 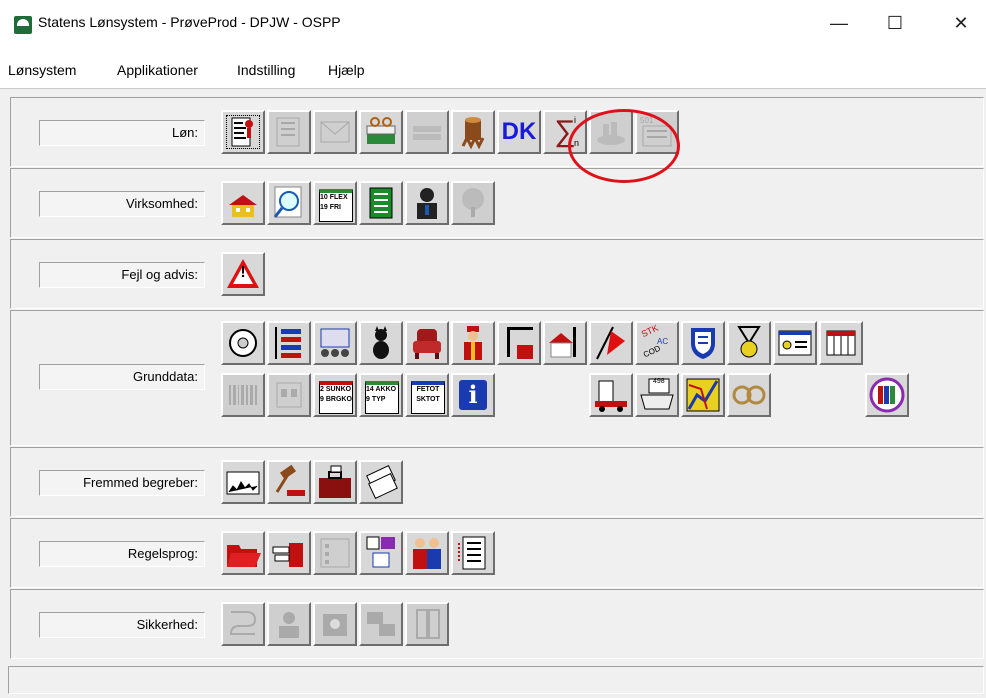 I want to click on door-exit-icon, so click(x=428, y=624).